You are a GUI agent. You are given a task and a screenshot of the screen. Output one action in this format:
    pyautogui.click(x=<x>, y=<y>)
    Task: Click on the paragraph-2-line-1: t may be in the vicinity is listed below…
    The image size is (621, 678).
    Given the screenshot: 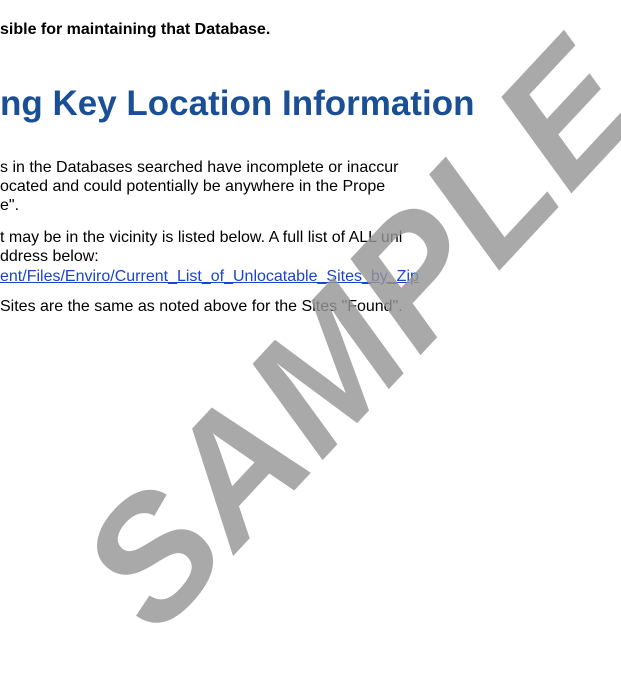 What is the action you would take?
    pyautogui.click(x=201, y=237)
    